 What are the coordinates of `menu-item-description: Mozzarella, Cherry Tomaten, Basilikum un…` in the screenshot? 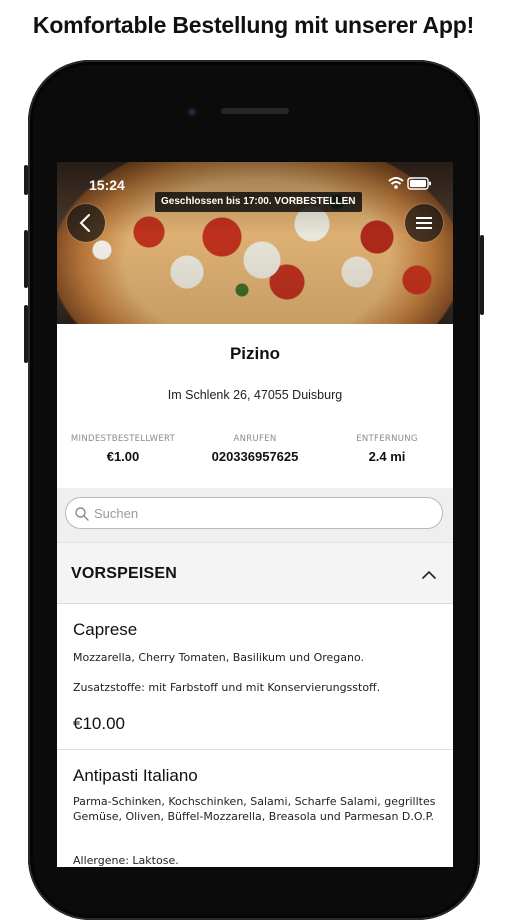 It's located at (219, 657).